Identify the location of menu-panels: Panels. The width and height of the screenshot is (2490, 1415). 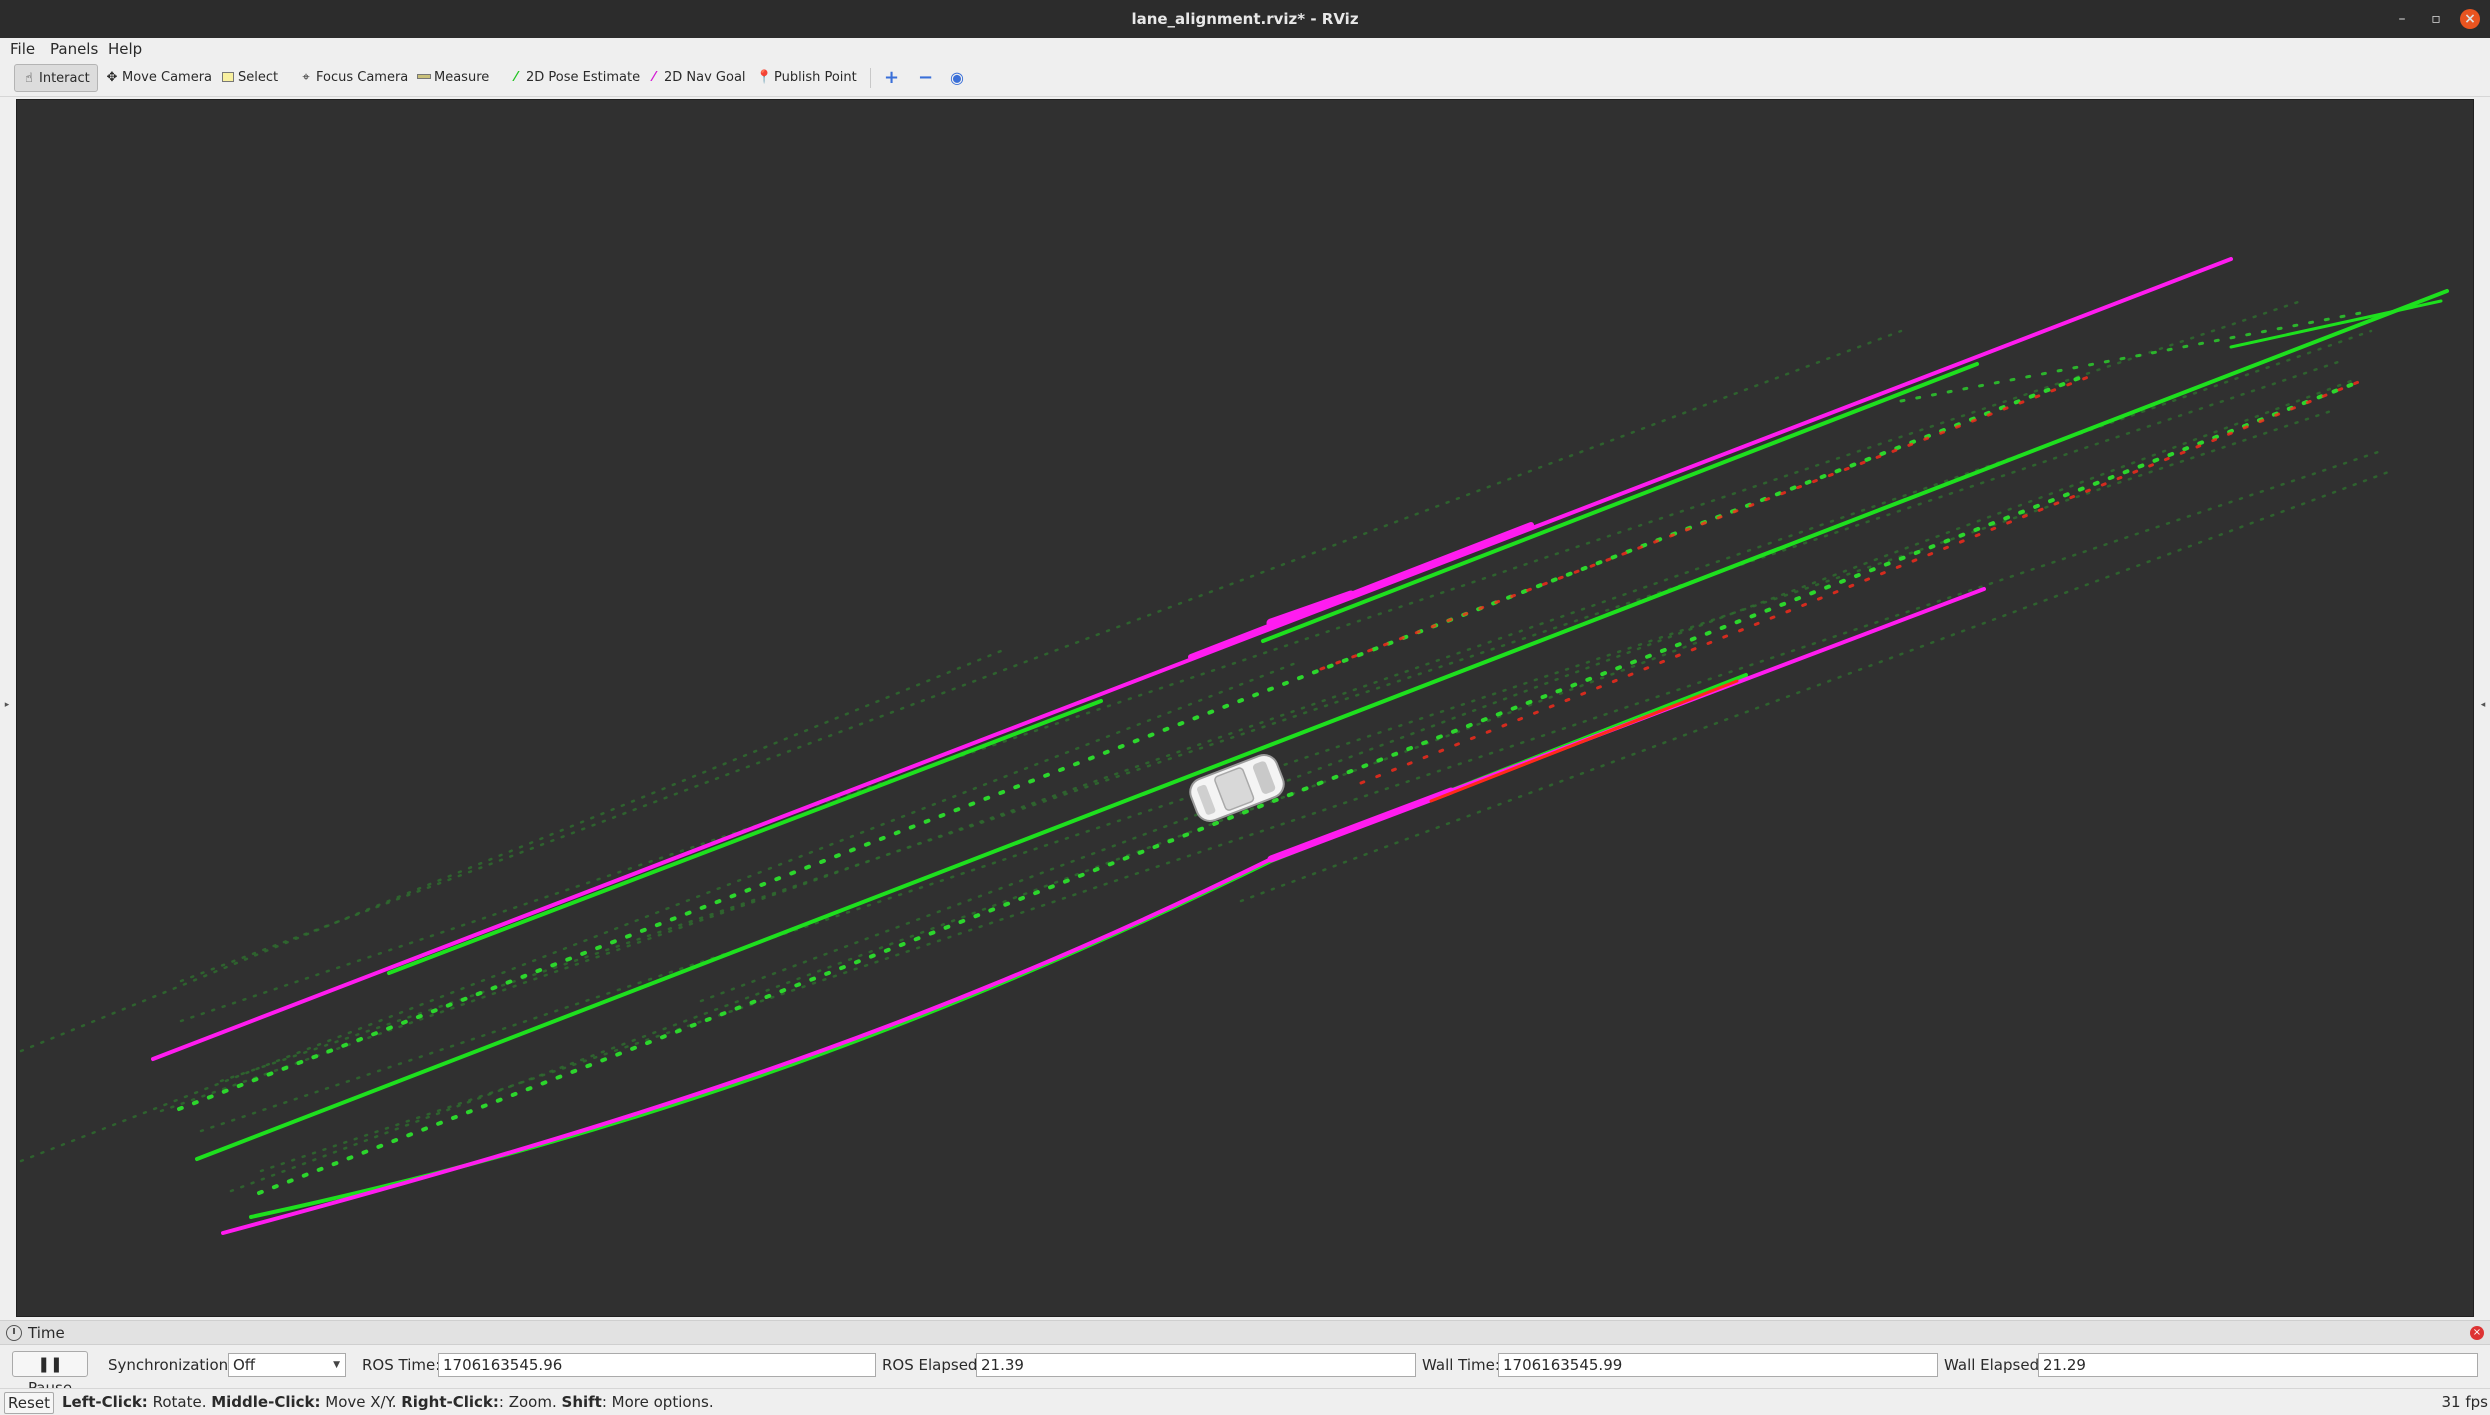
(74, 49).